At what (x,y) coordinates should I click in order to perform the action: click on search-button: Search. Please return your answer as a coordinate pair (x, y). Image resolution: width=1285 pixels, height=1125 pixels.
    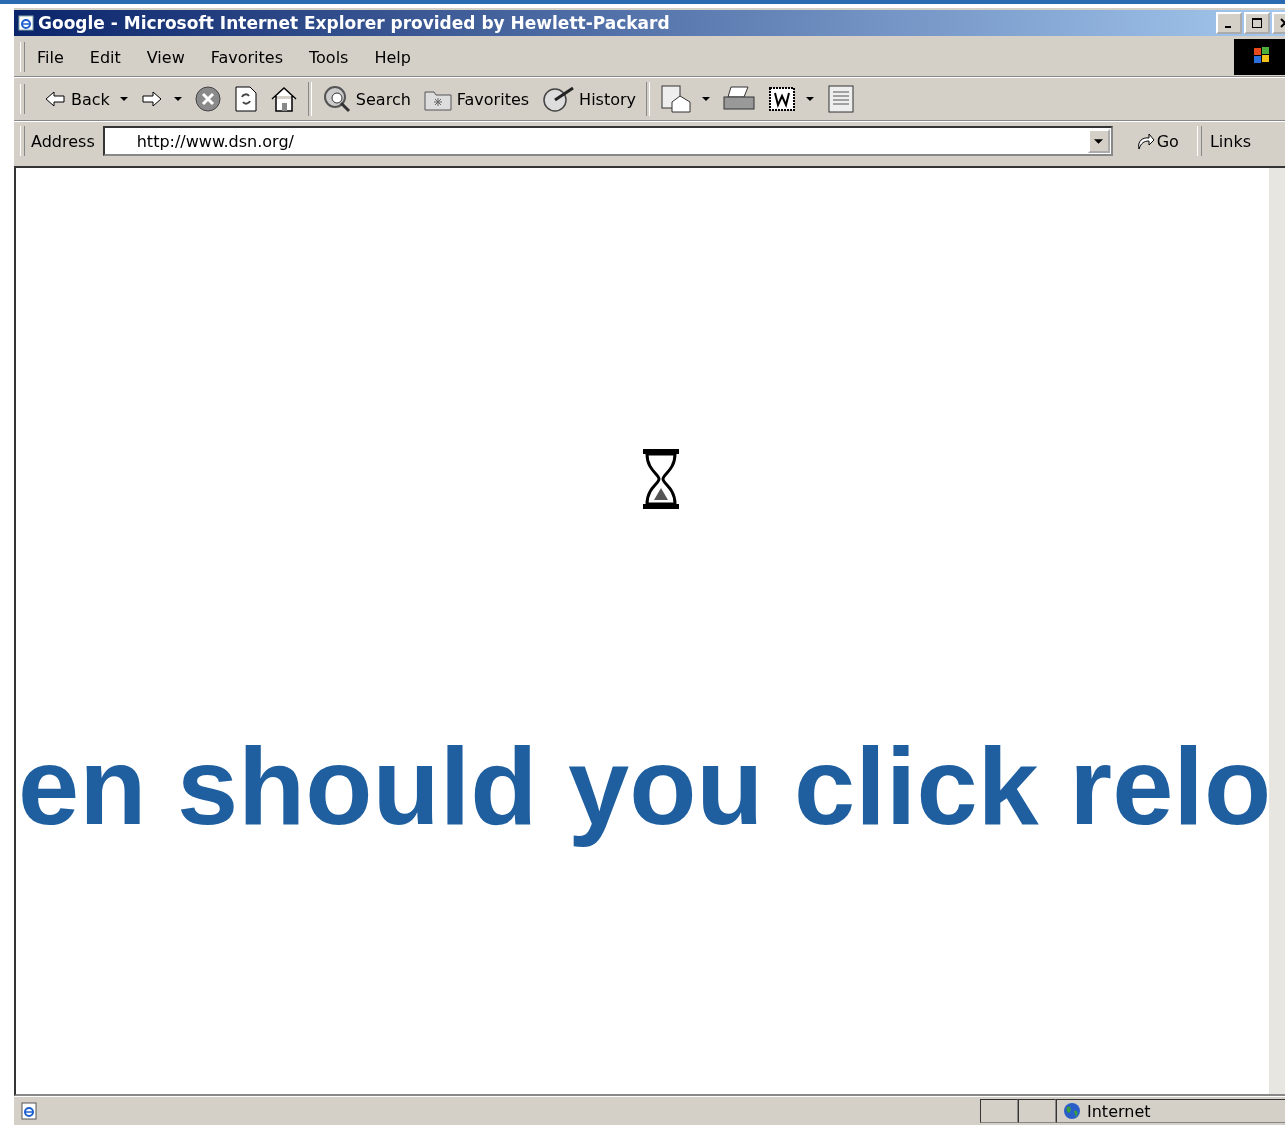
    Looking at the image, I should click on (366, 99).